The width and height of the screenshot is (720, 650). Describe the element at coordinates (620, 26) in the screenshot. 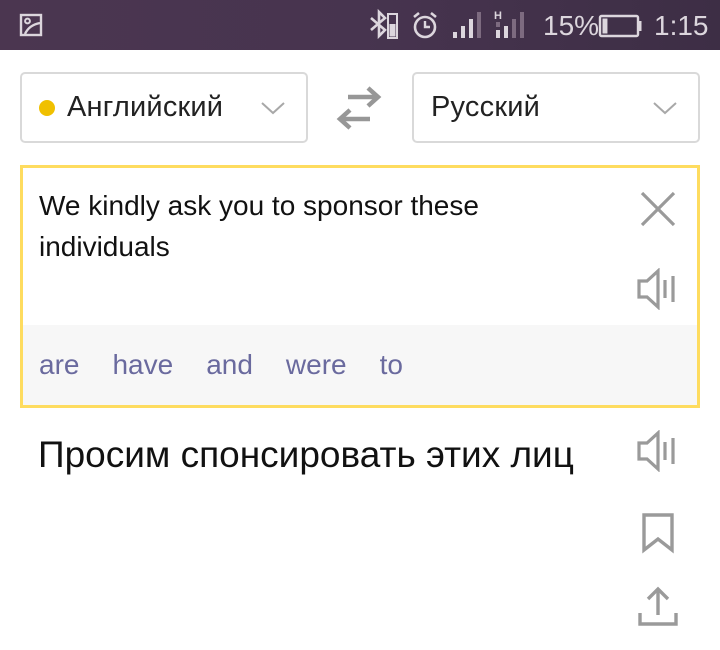

I see `battery-icon` at that location.